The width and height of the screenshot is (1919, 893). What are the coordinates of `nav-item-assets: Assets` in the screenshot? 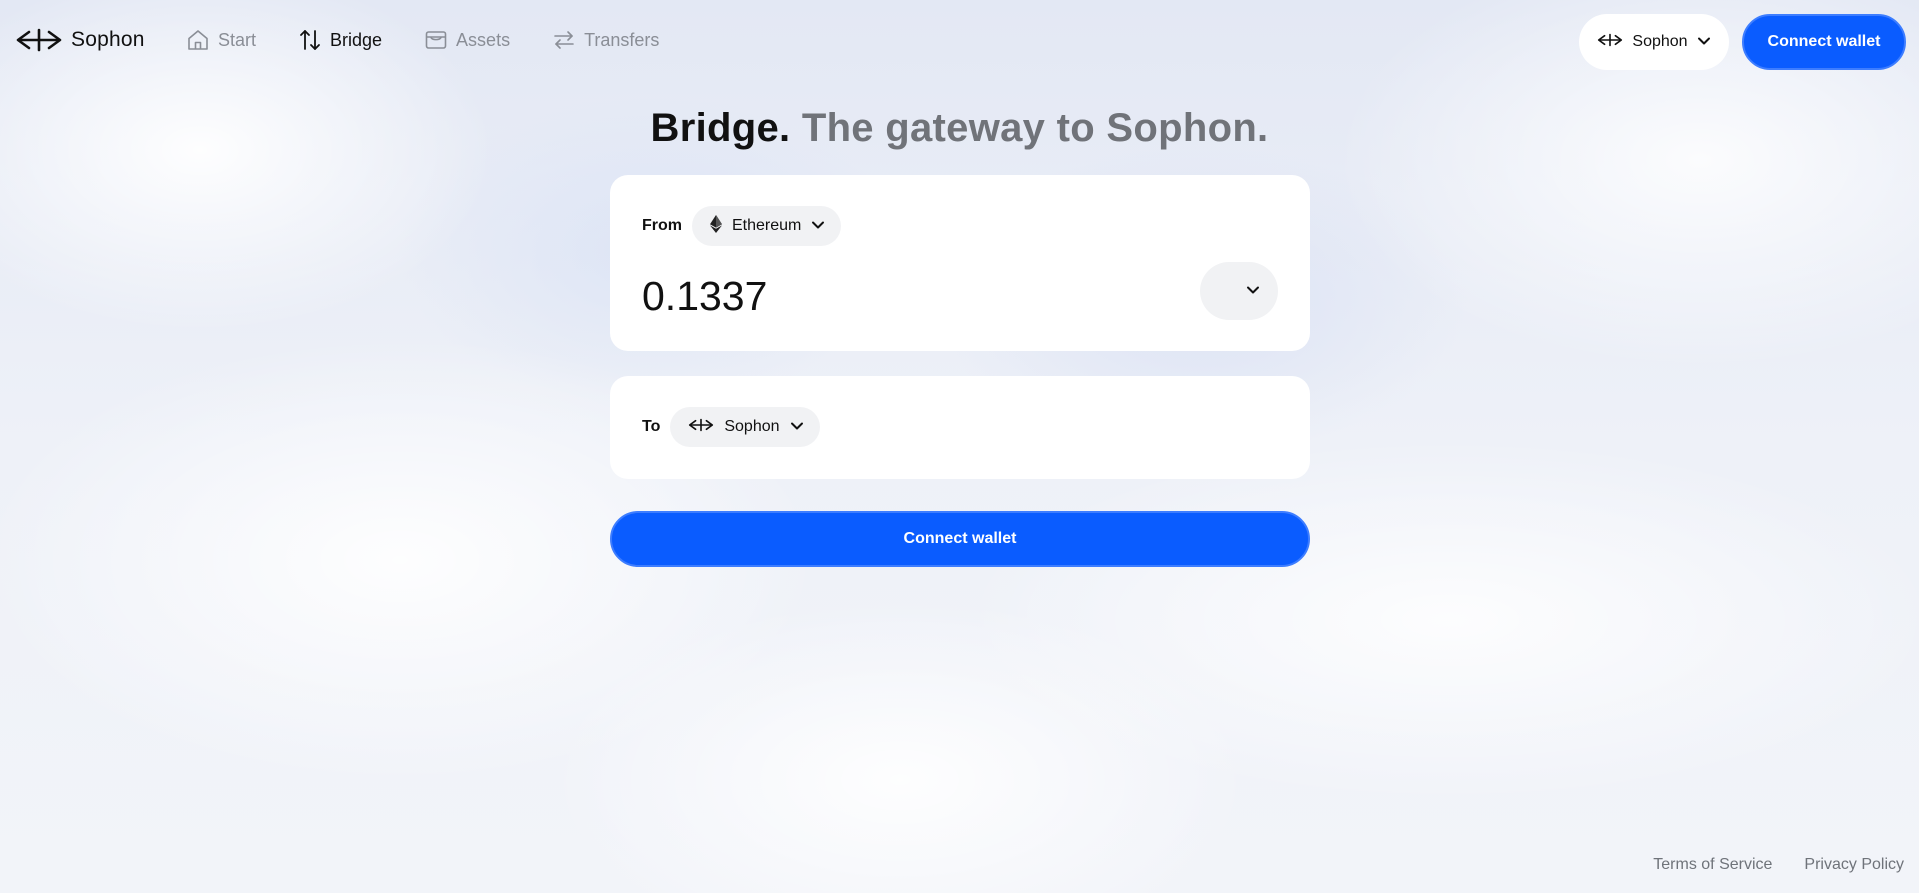 It's located at (467, 40).